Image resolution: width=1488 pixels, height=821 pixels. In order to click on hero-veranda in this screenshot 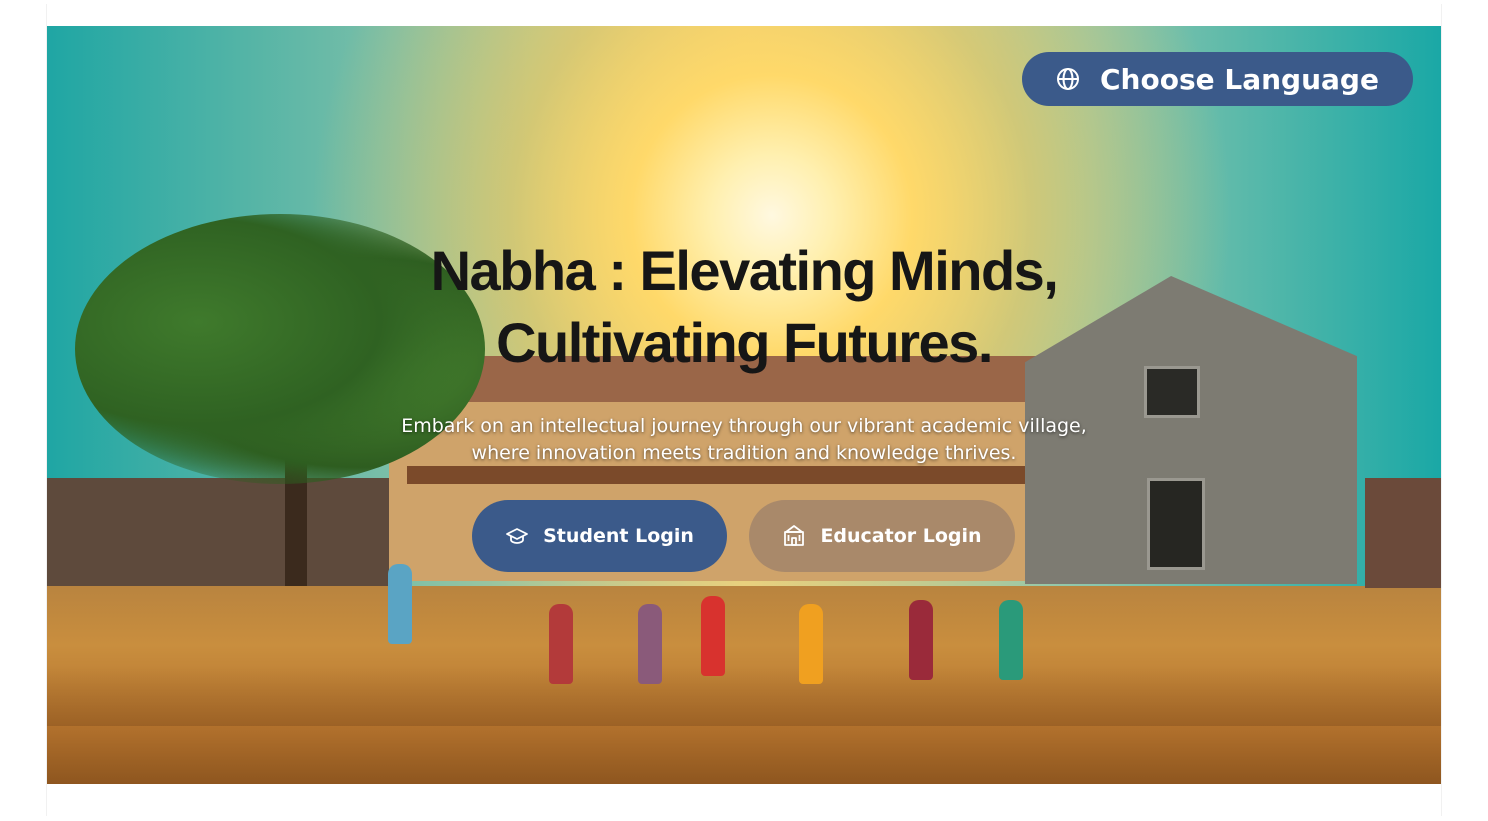, I will do `click(717, 475)`.